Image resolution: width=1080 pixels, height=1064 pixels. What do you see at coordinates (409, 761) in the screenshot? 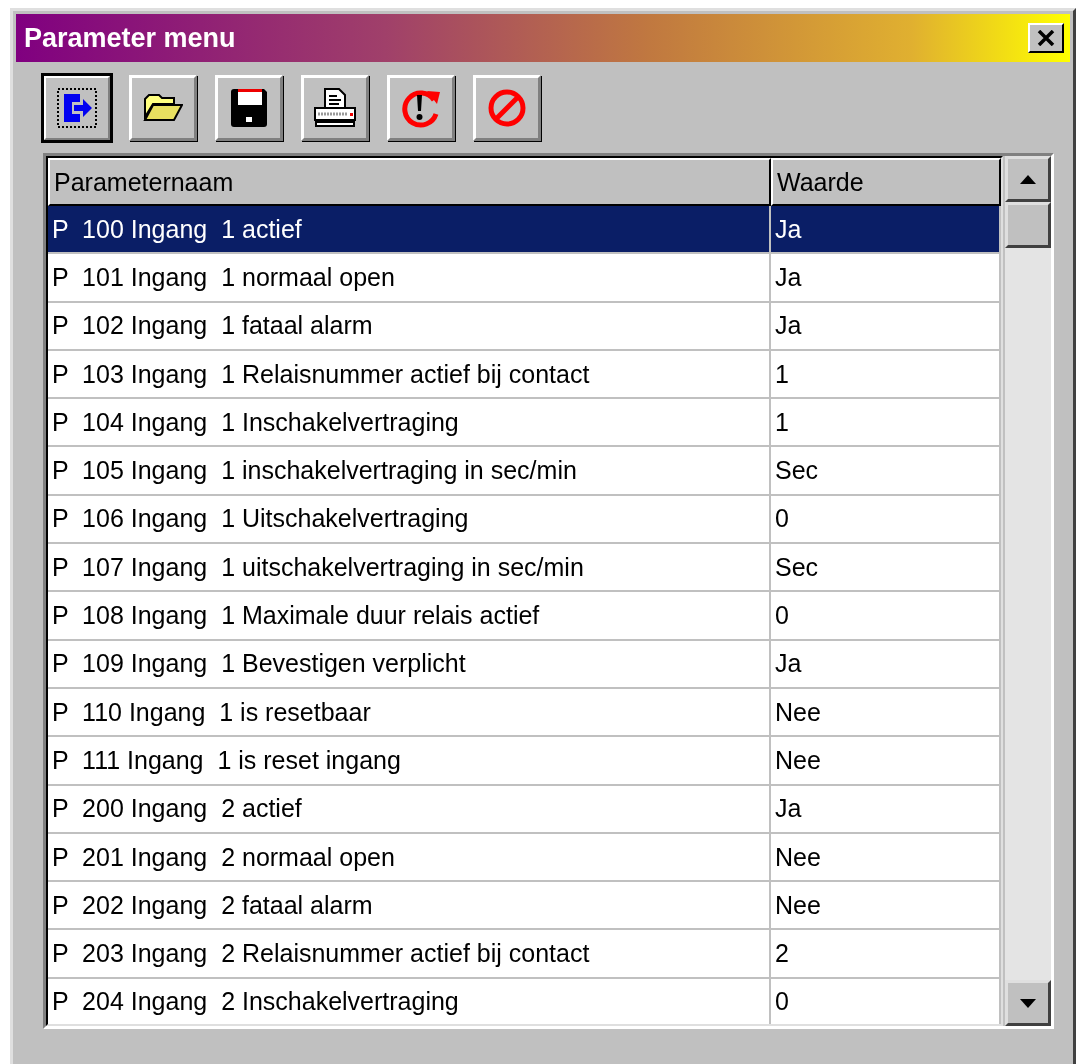
I see `table-cell: P 111 Ingang 1 is reset ingang` at bounding box center [409, 761].